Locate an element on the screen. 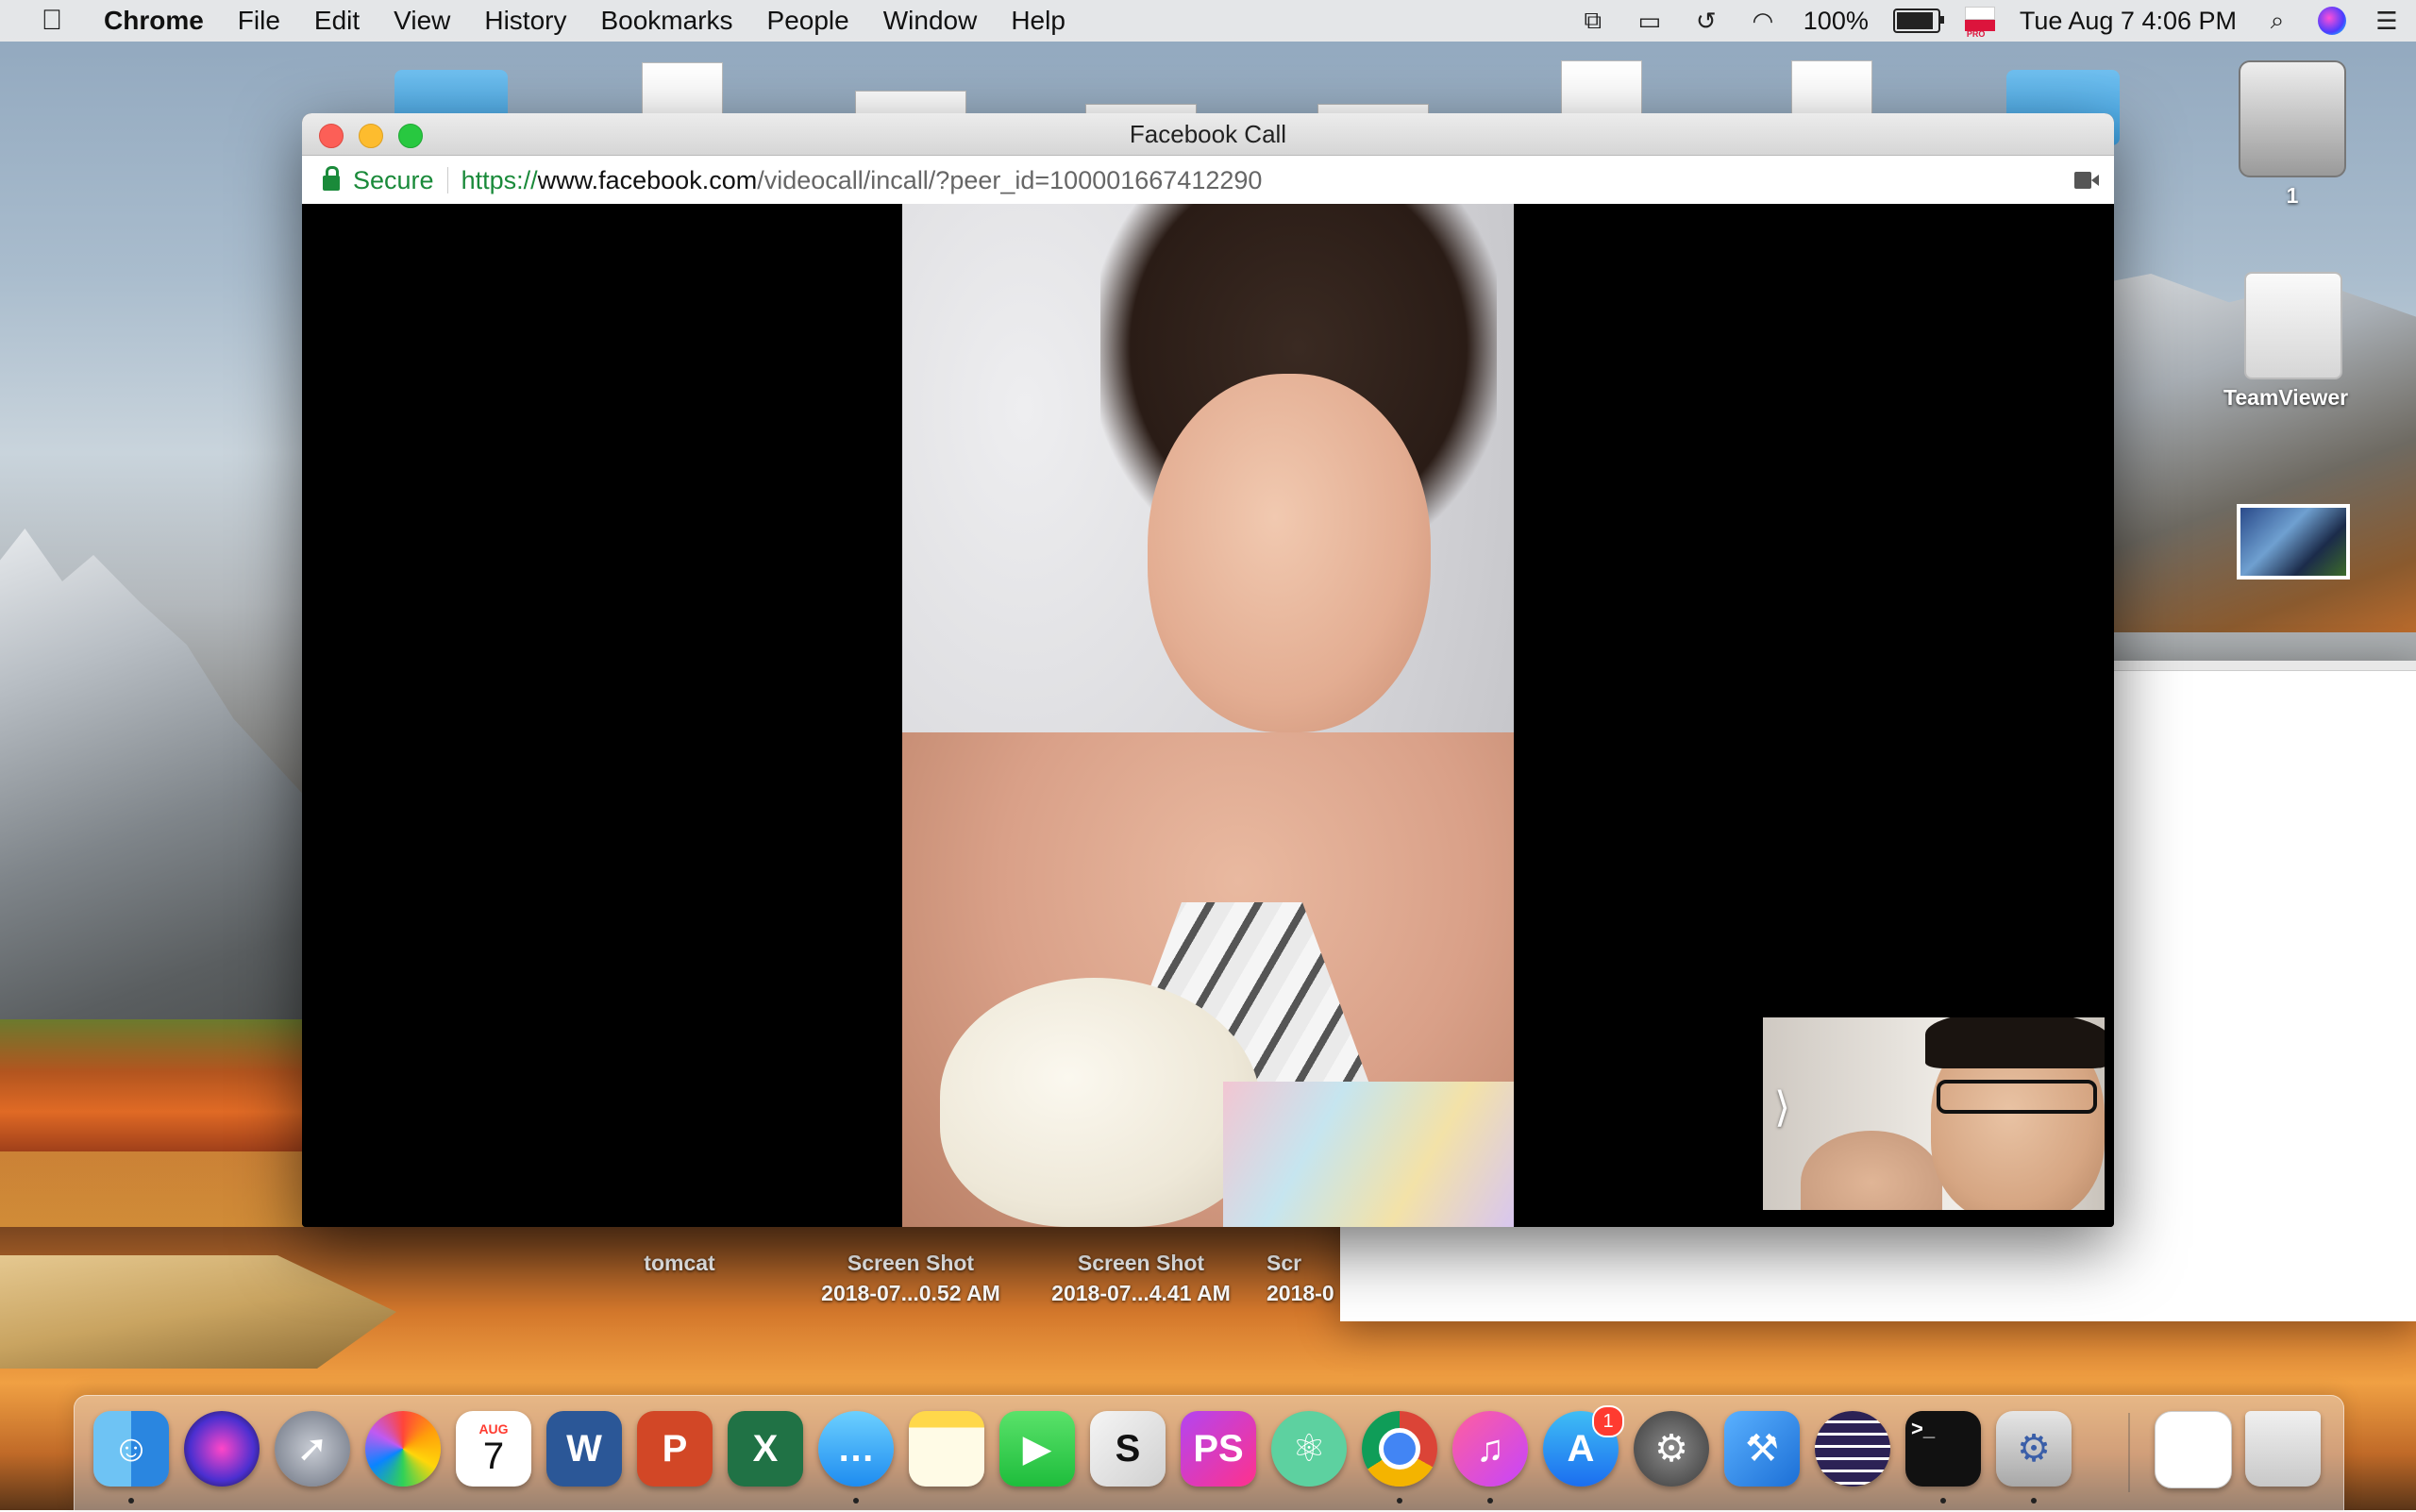  wallpaper-autumn-trees is located at coordinates (155, 1085).